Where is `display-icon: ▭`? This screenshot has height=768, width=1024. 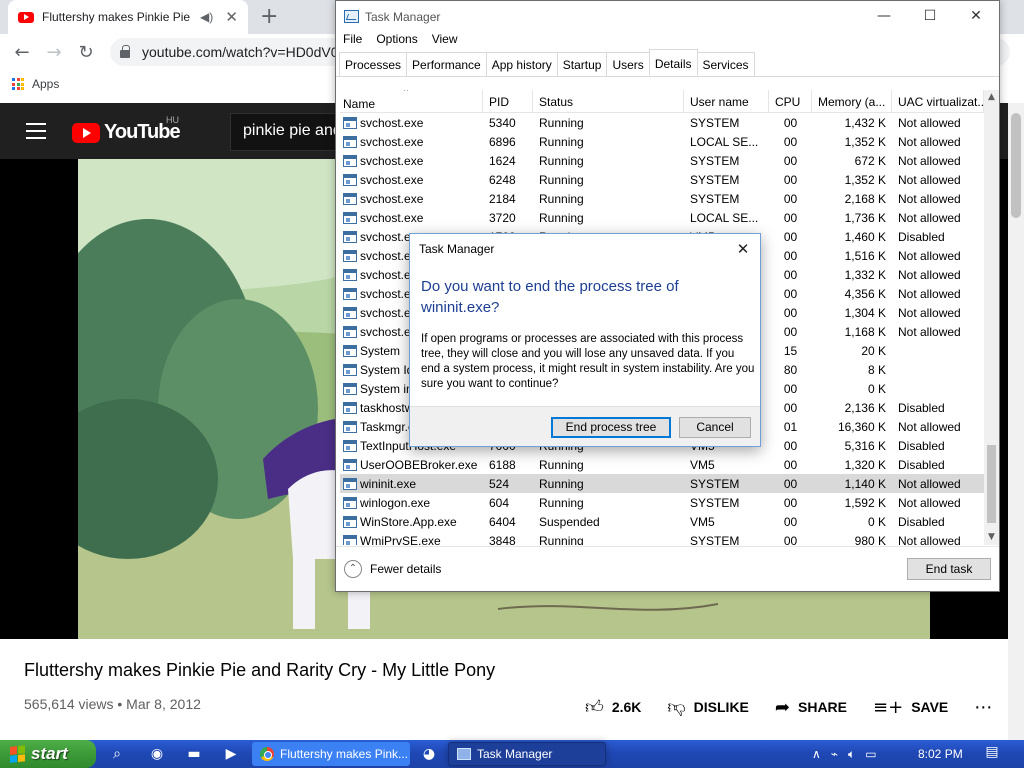
display-icon: ▭ is located at coordinates (870, 754).